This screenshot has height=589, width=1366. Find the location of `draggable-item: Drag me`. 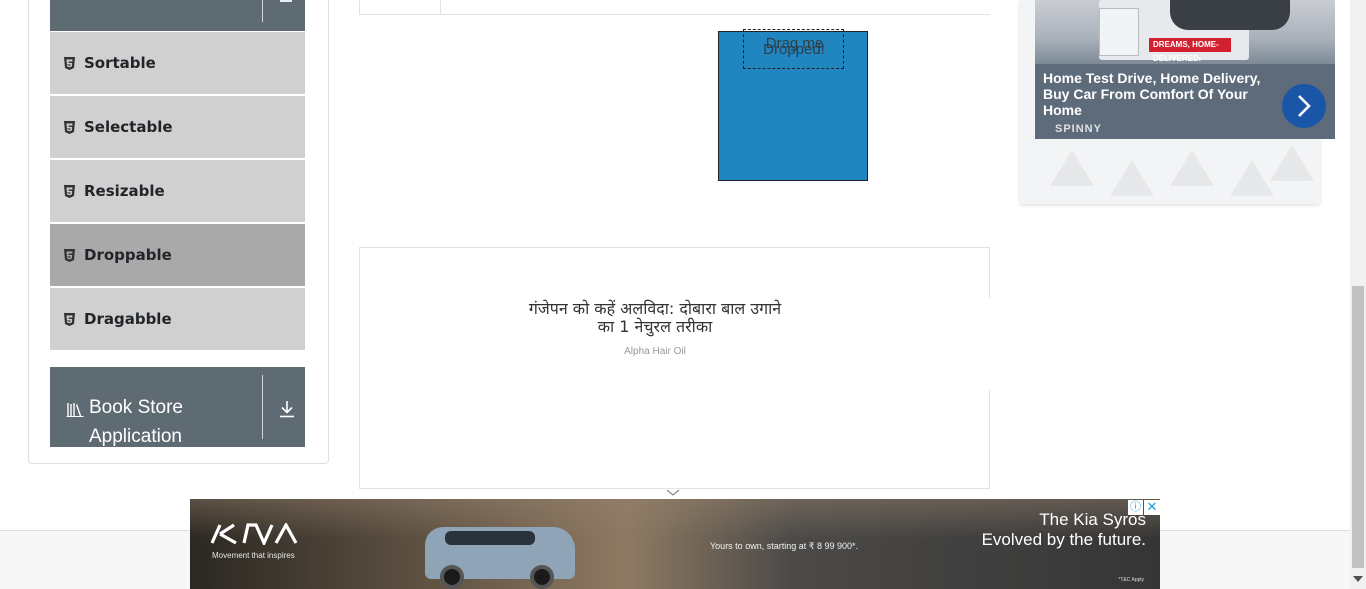

draggable-item: Drag me is located at coordinates (793, 49).